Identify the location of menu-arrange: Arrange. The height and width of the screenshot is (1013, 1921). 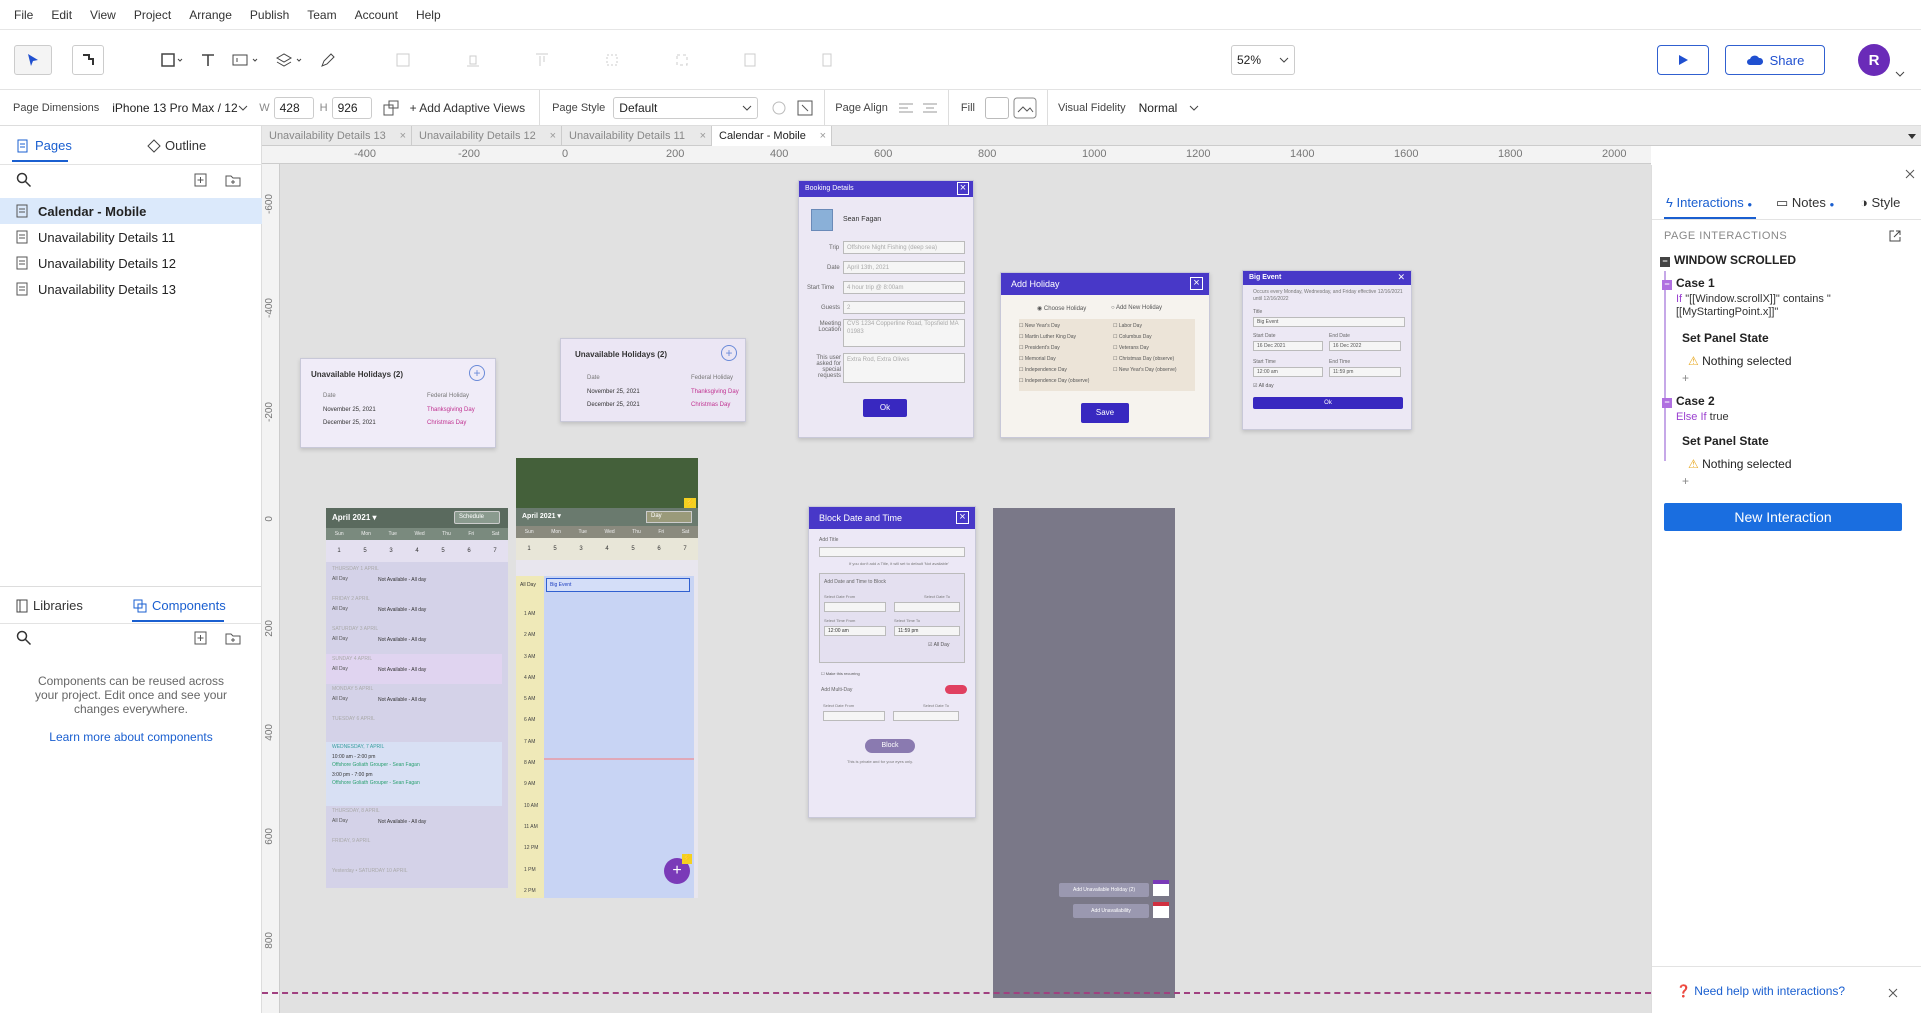
(210, 15).